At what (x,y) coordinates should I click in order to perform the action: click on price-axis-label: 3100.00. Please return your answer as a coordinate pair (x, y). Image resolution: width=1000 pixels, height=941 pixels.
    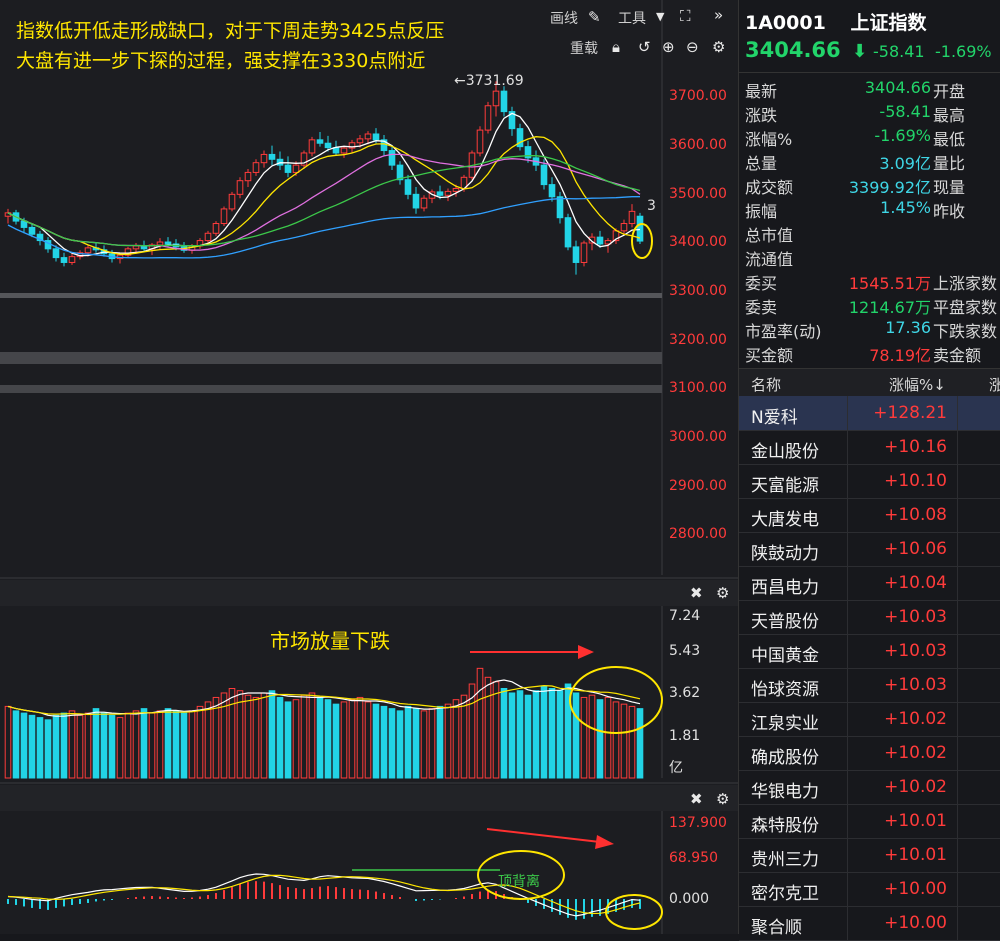
    Looking at the image, I should click on (698, 388).